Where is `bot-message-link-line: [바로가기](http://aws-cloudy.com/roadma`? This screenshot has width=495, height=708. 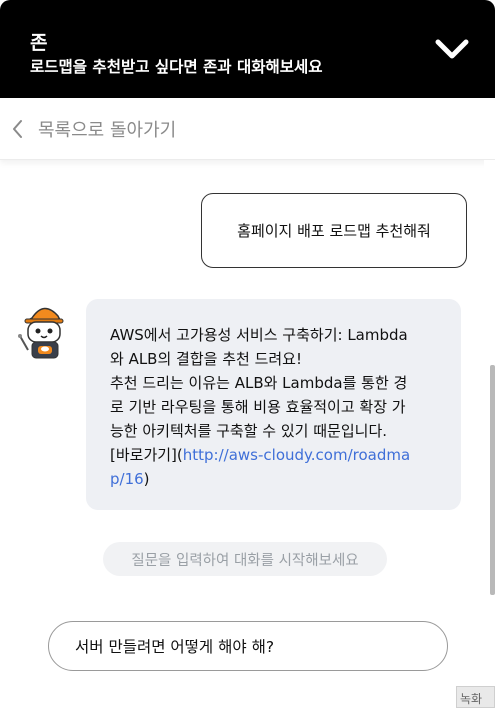
bot-message-link-line: [바로가기](http://aws-cloudy.com/roadma is located at coordinates (274, 455).